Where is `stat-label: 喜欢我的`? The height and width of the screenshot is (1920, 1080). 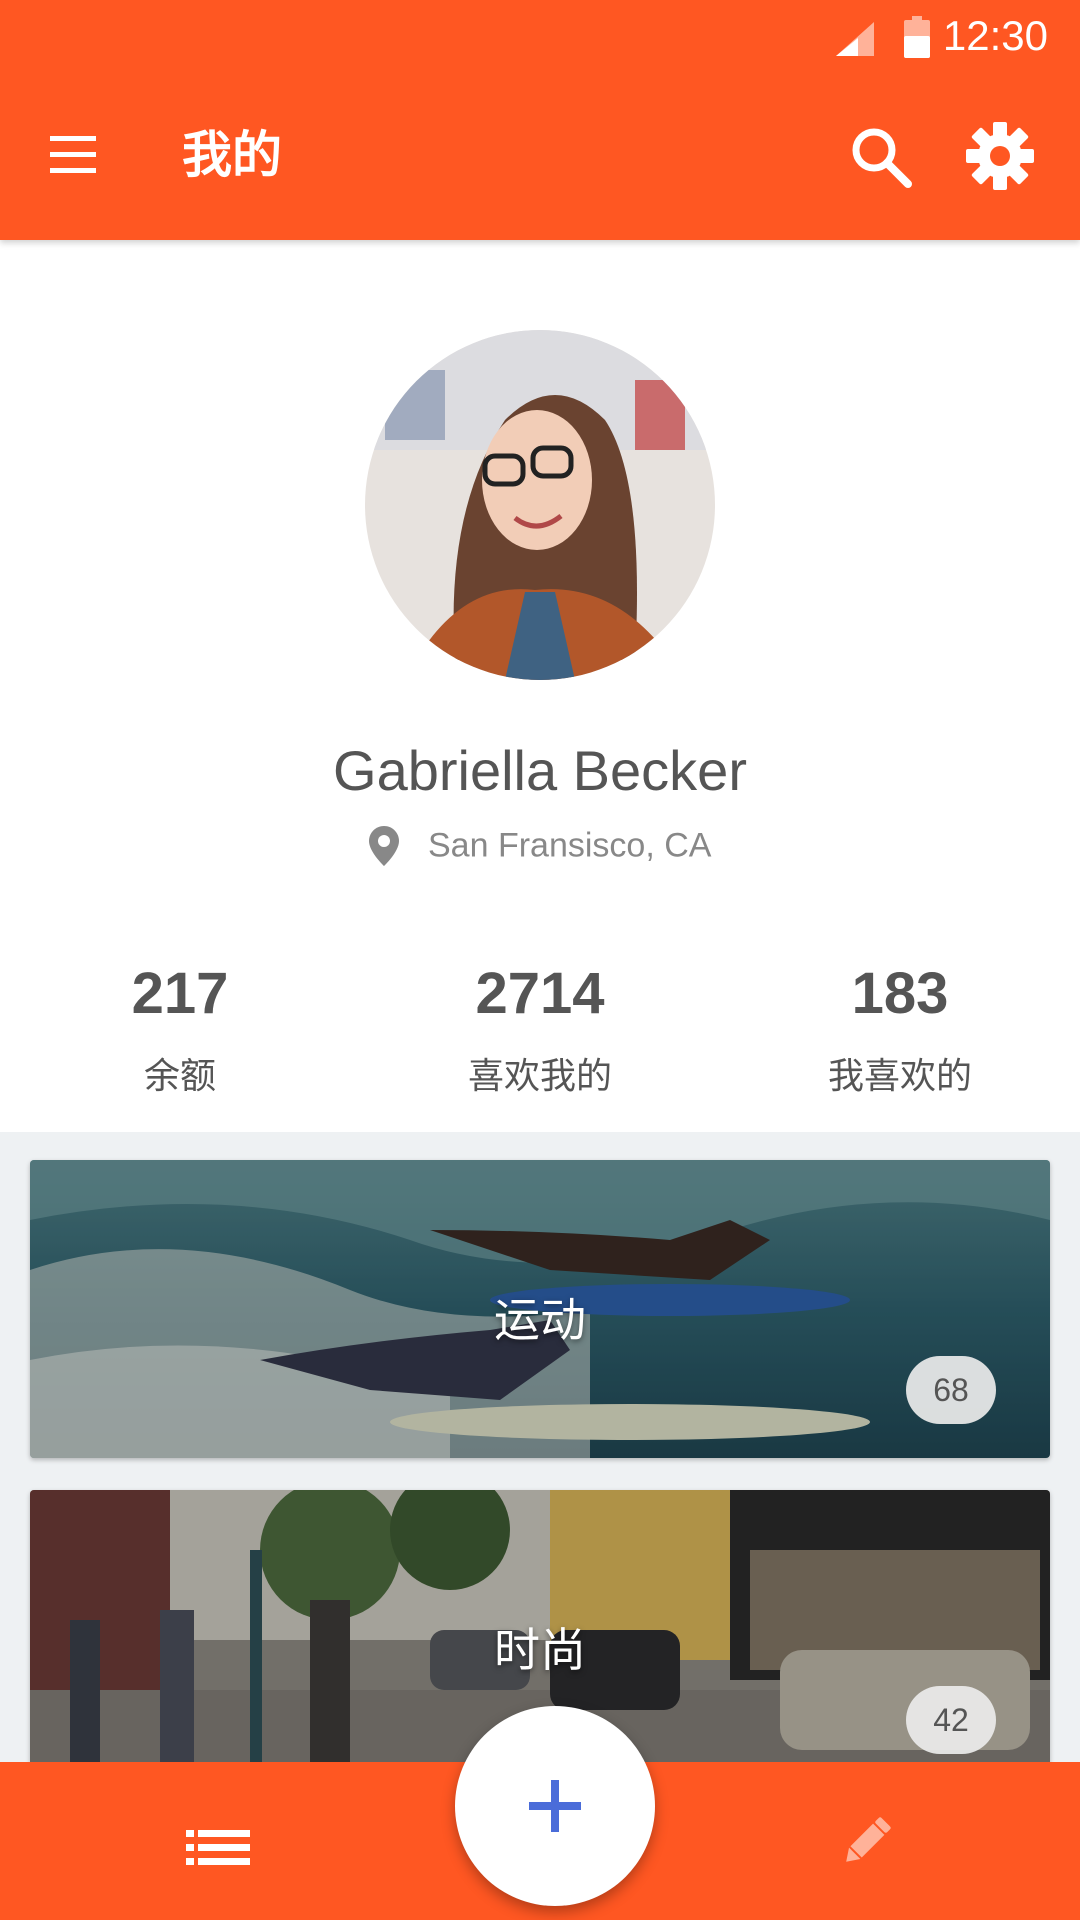 stat-label: 喜欢我的 is located at coordinates (539, 1076).